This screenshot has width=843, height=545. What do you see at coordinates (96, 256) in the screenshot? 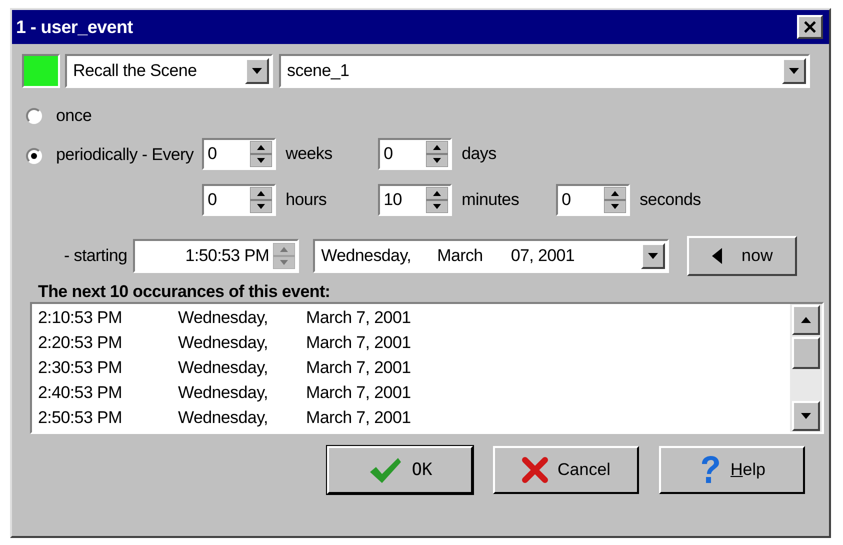
I see `starting-label: - starting` at bounding box center [96, 256].